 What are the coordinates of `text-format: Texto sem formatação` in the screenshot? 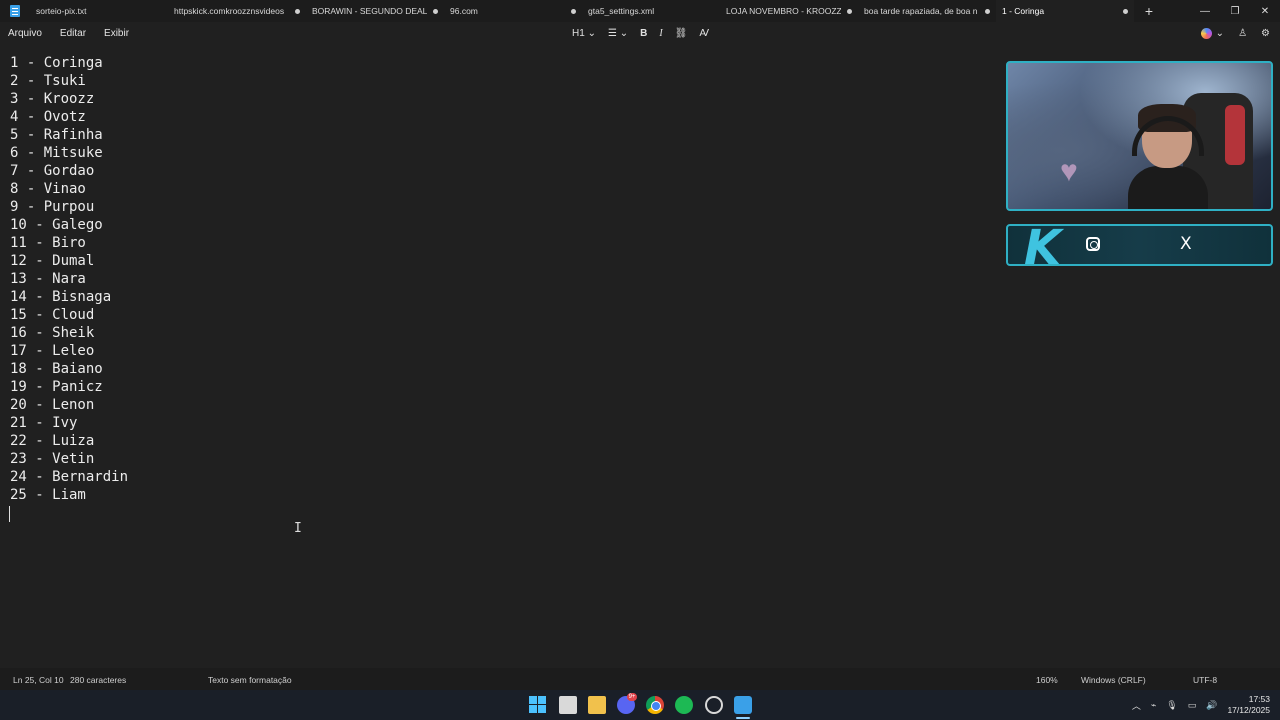 It's located at (250, 680).